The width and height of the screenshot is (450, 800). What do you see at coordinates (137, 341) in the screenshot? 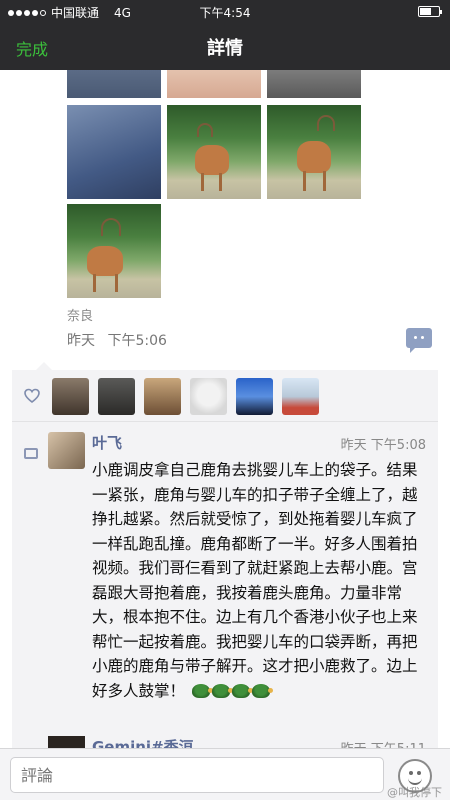
I see `post-time: 下午5:06` at bounding box center [137, 341].